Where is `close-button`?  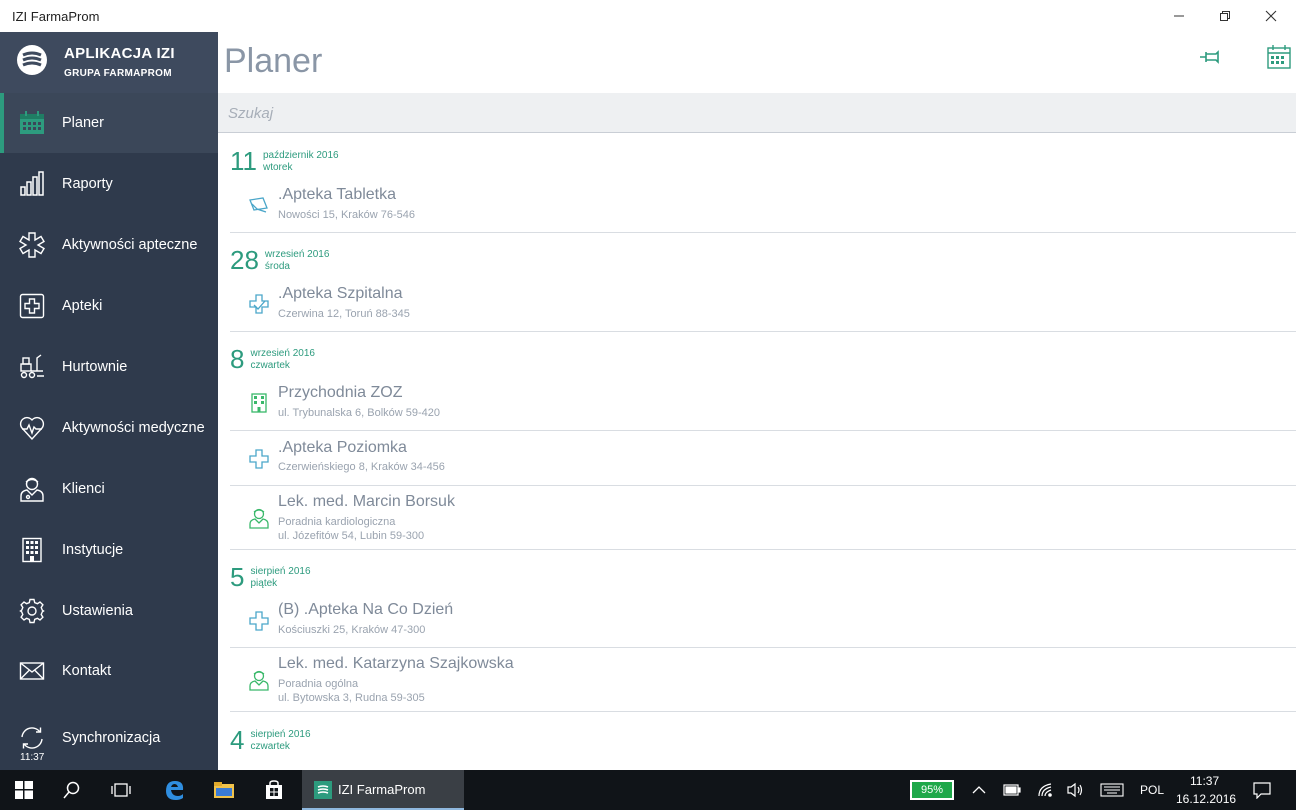 close-button is located at coordinates (1271, 16).